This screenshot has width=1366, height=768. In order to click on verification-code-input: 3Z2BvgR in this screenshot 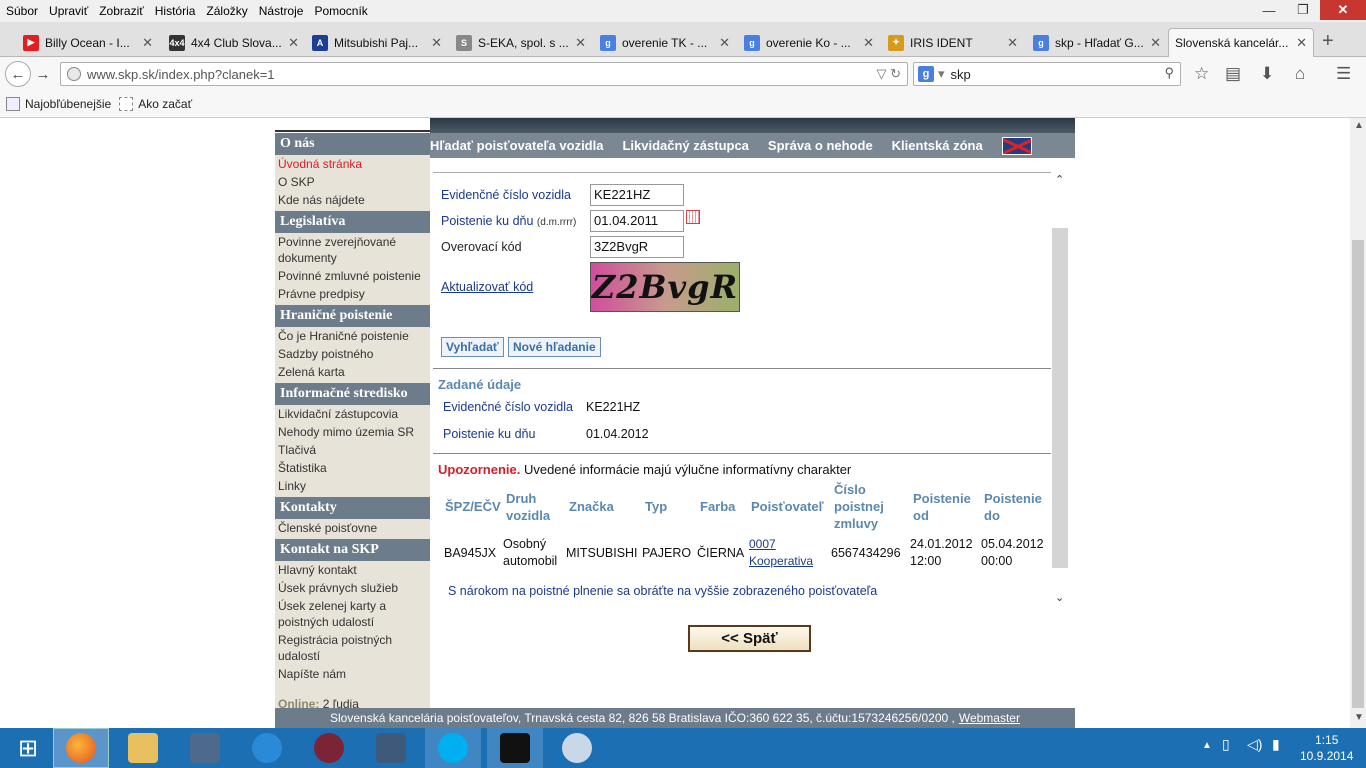, I will do `click(637, 247)`.